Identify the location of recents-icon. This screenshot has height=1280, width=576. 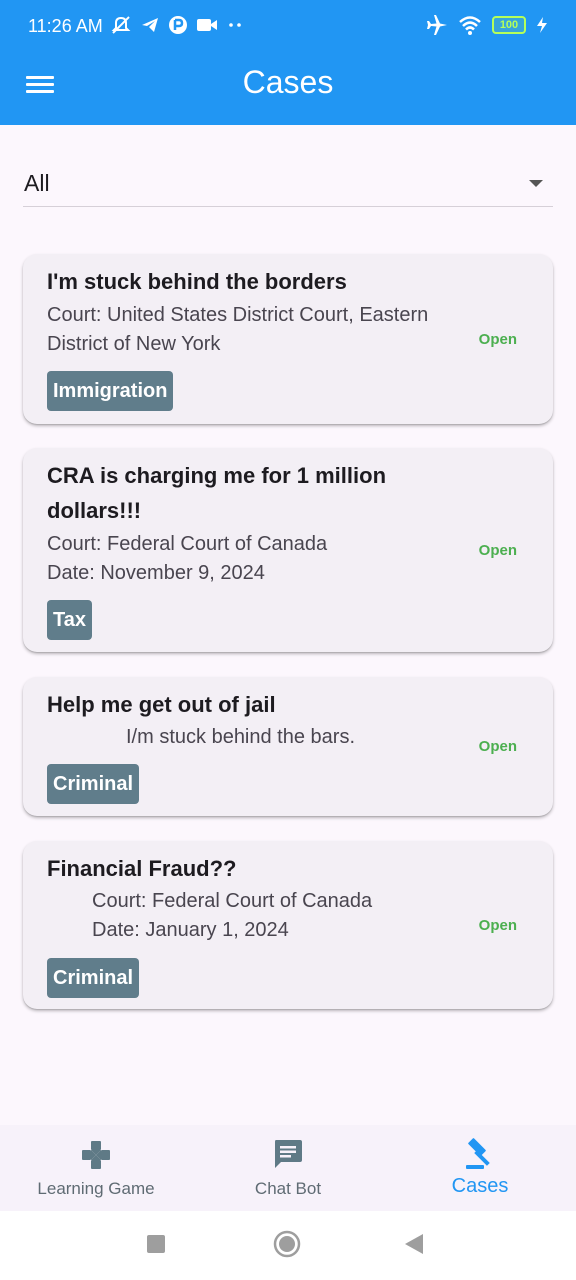
(156, 1244).